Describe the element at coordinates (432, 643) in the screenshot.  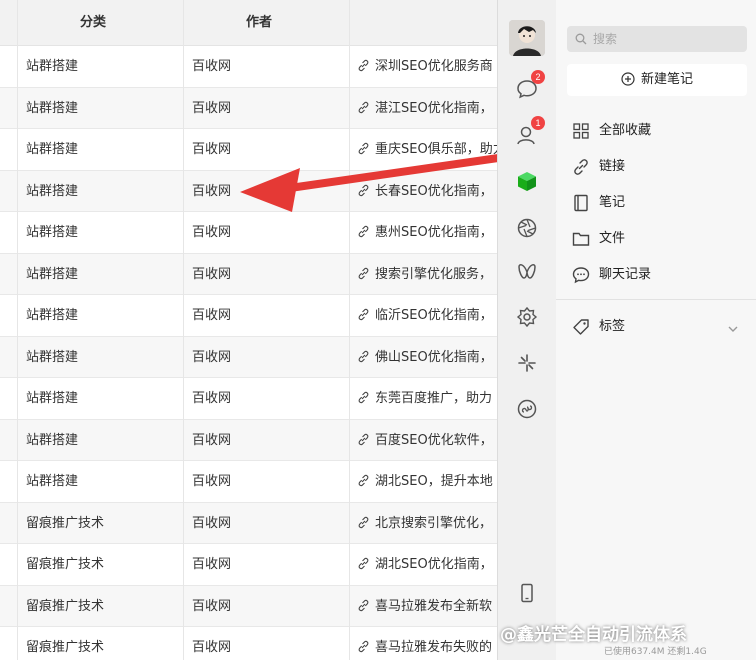
I see `cell-link: 喜马拉雅发布失败的` at that location.